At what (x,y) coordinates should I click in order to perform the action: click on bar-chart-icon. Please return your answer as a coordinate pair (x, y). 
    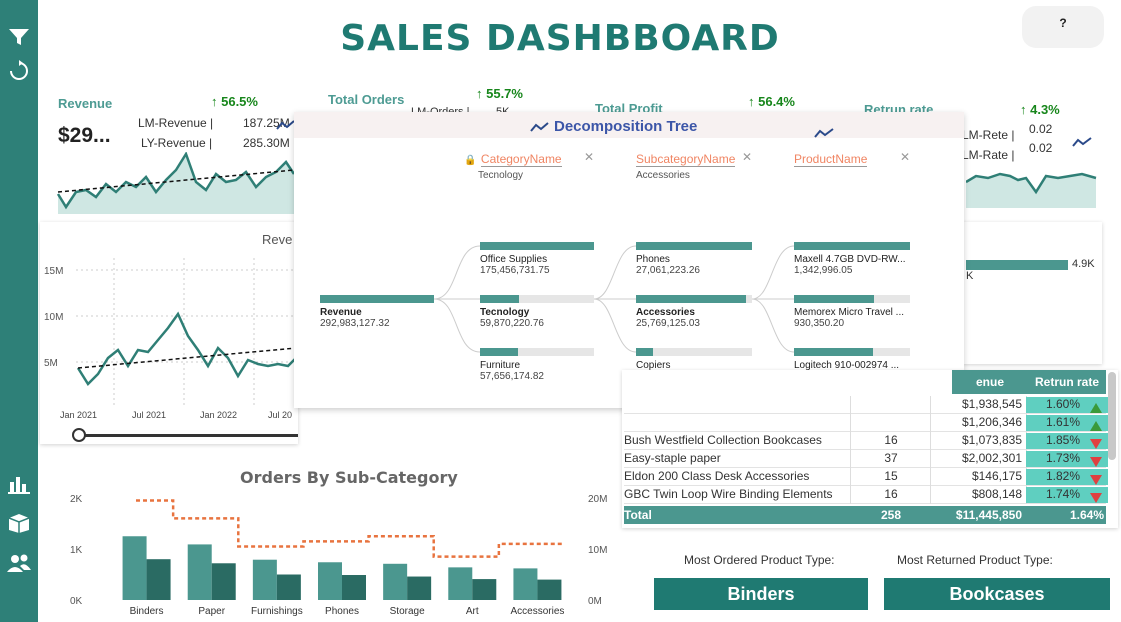
    Looking at the image, I should click on (19, 483).